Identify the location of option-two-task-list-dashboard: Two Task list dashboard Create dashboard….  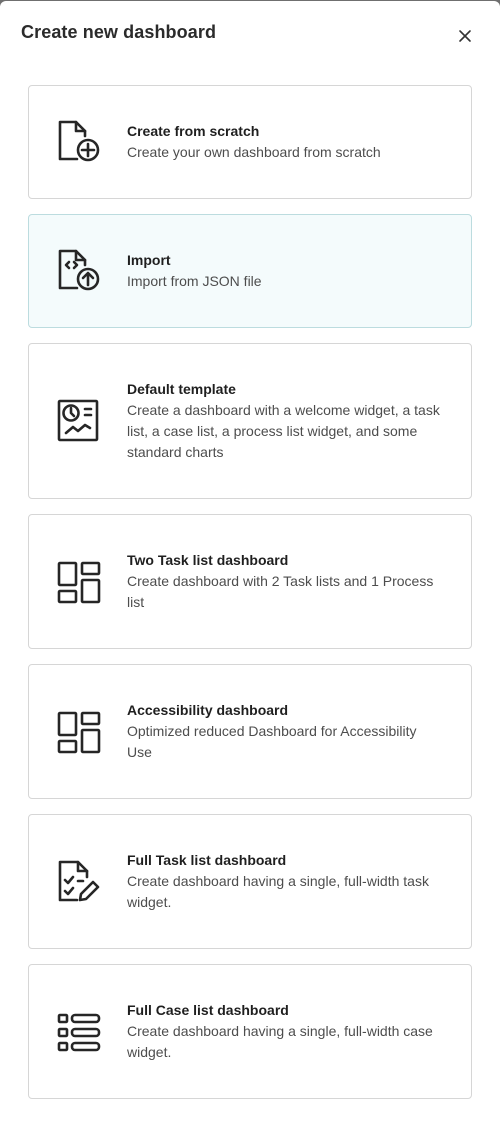
(250, 581).